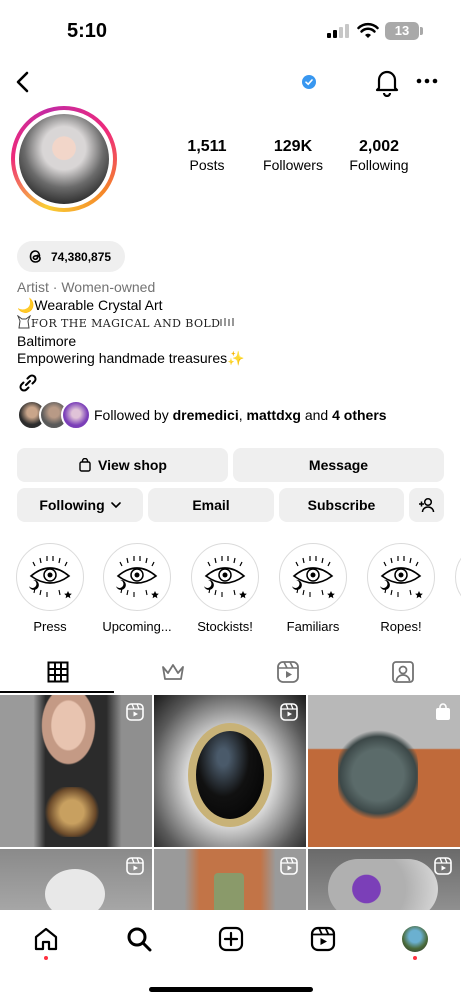  What do you see at coordinates (24, 82) in the screenshot?
I see `back-arrow-icon` at bounding box center [24, 82].